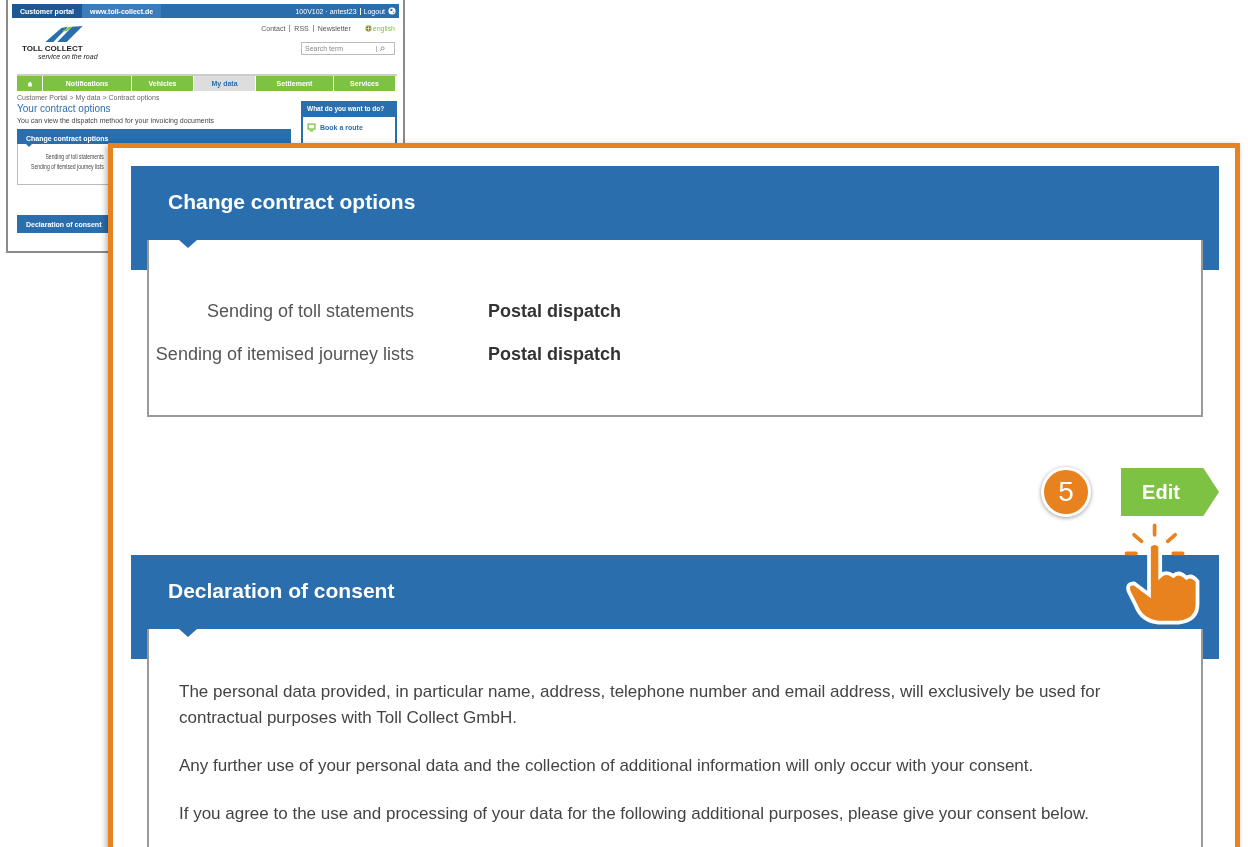 The image size is (1248, 847). I want to click on search-icon, so click(381, 48).